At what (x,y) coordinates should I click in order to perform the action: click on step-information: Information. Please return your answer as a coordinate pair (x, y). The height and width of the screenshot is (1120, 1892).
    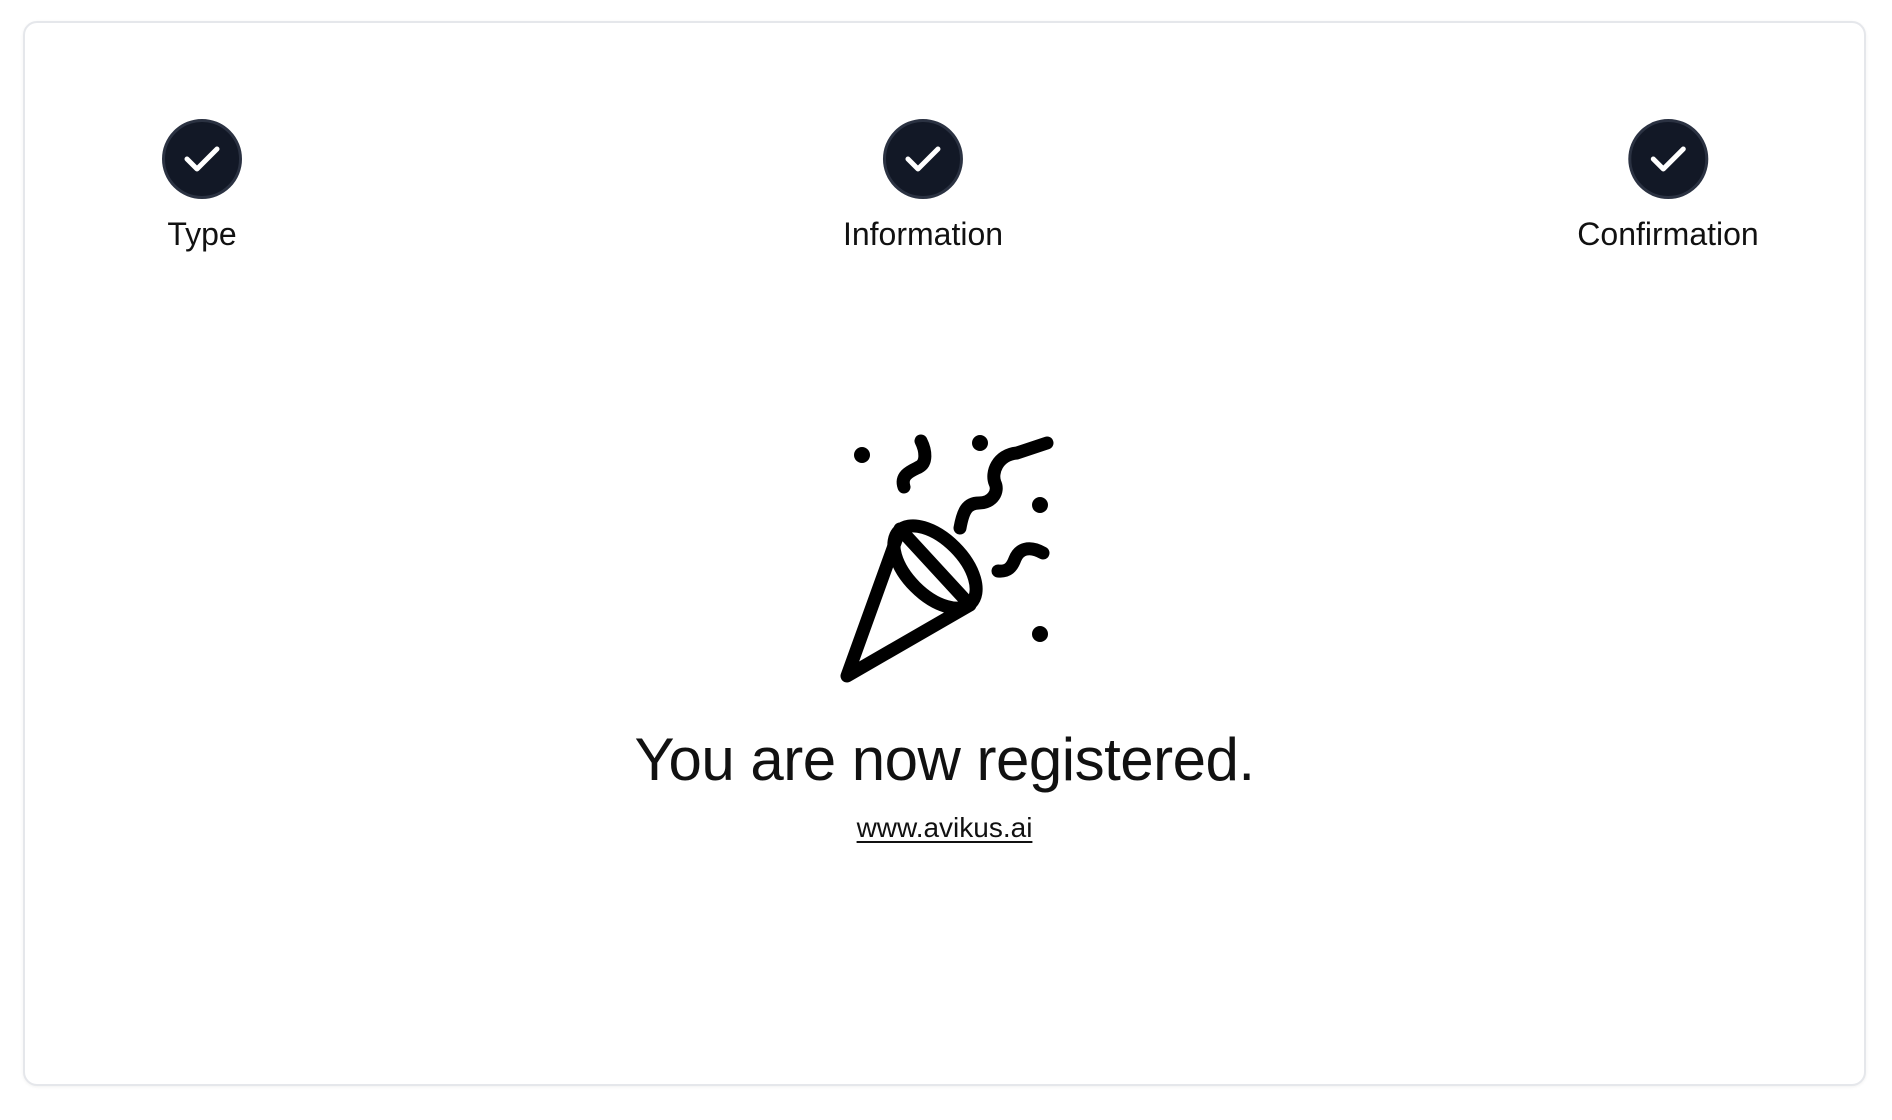
    Looking at the image, I should click on (923, 186).